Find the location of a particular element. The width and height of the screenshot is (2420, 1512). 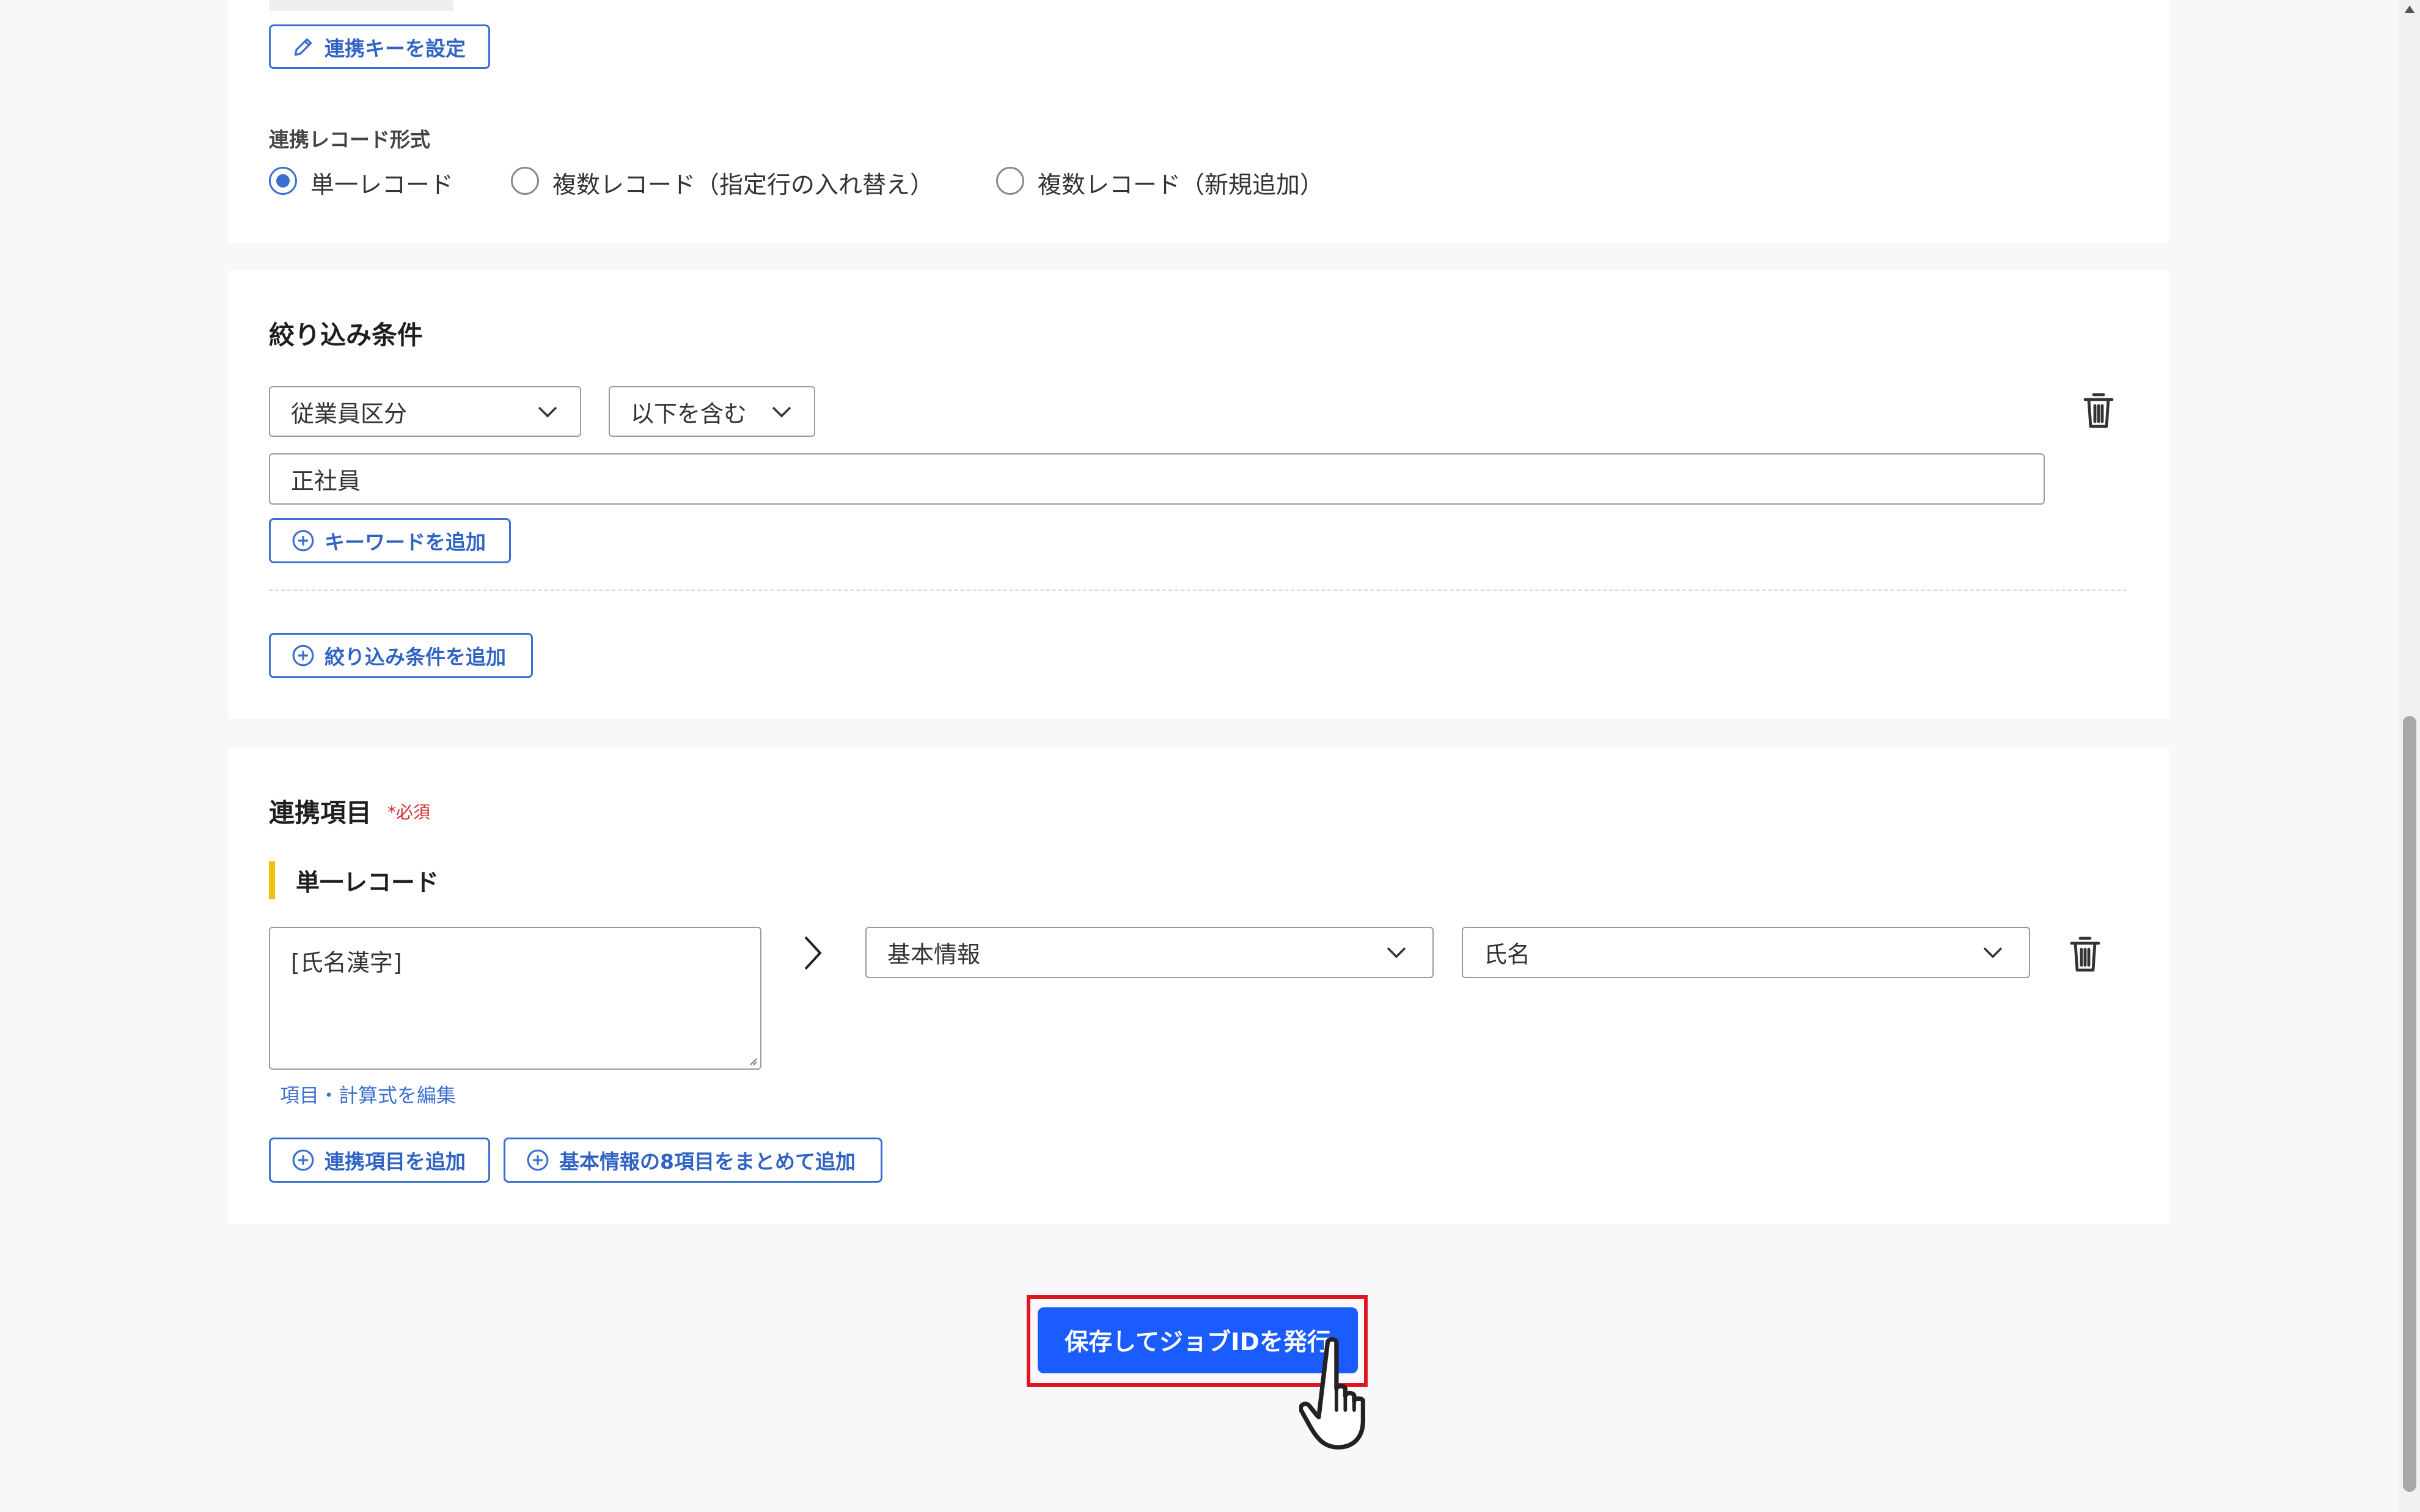

pencil-icon is located at coordinates (303, 47).